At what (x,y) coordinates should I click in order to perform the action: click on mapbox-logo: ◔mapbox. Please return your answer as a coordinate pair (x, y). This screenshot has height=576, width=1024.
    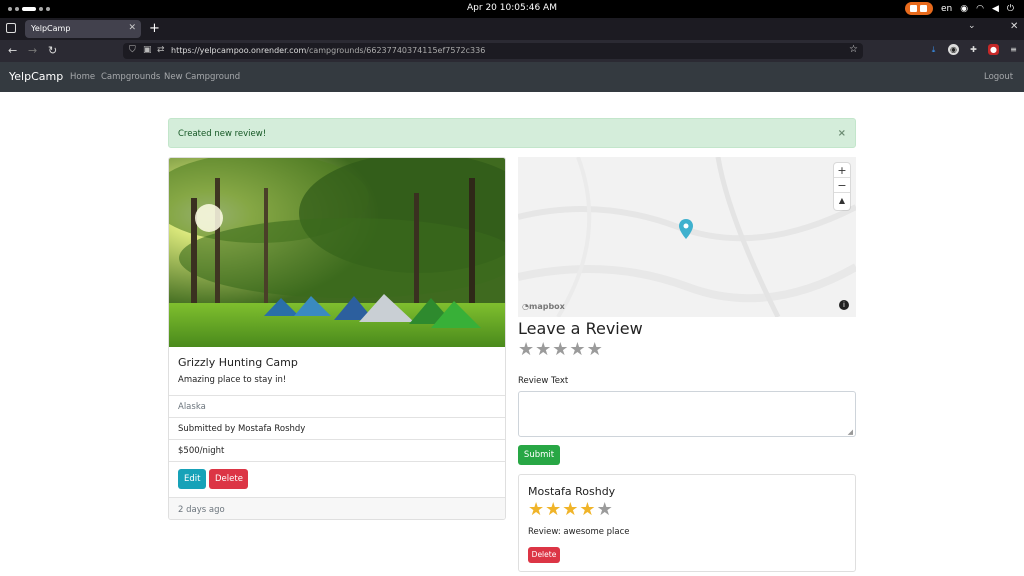
    Looking at the image, I should click on (543, 306).